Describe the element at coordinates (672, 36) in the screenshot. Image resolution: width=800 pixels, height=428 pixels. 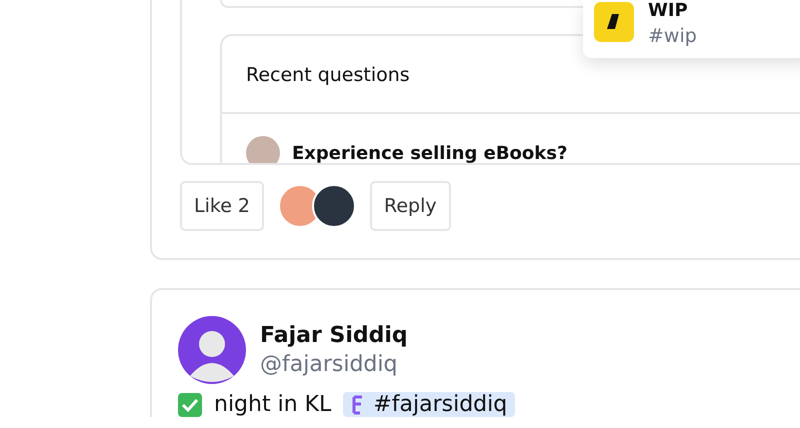
I see `channel-tag: #wip` at that location.